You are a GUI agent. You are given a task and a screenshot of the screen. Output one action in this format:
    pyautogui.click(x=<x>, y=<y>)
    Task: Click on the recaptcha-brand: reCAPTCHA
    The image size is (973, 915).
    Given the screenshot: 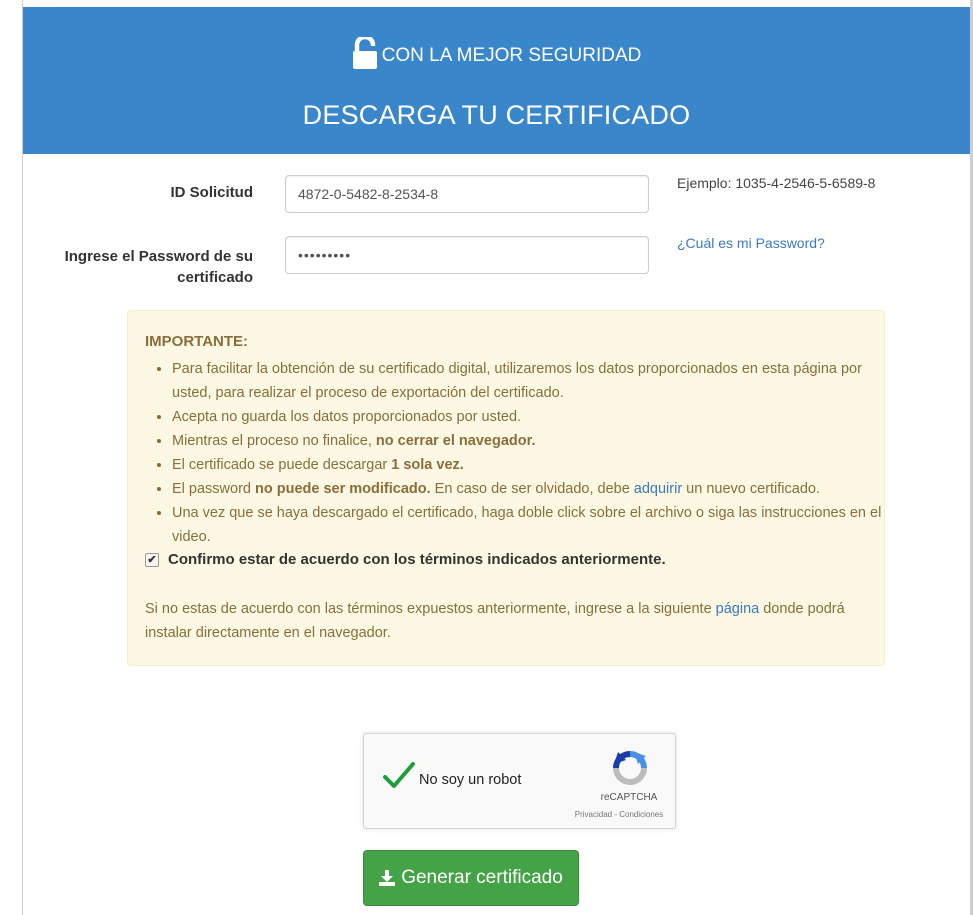 What is the action you would take?
    pyautogui.click(x=629, y=797)
    